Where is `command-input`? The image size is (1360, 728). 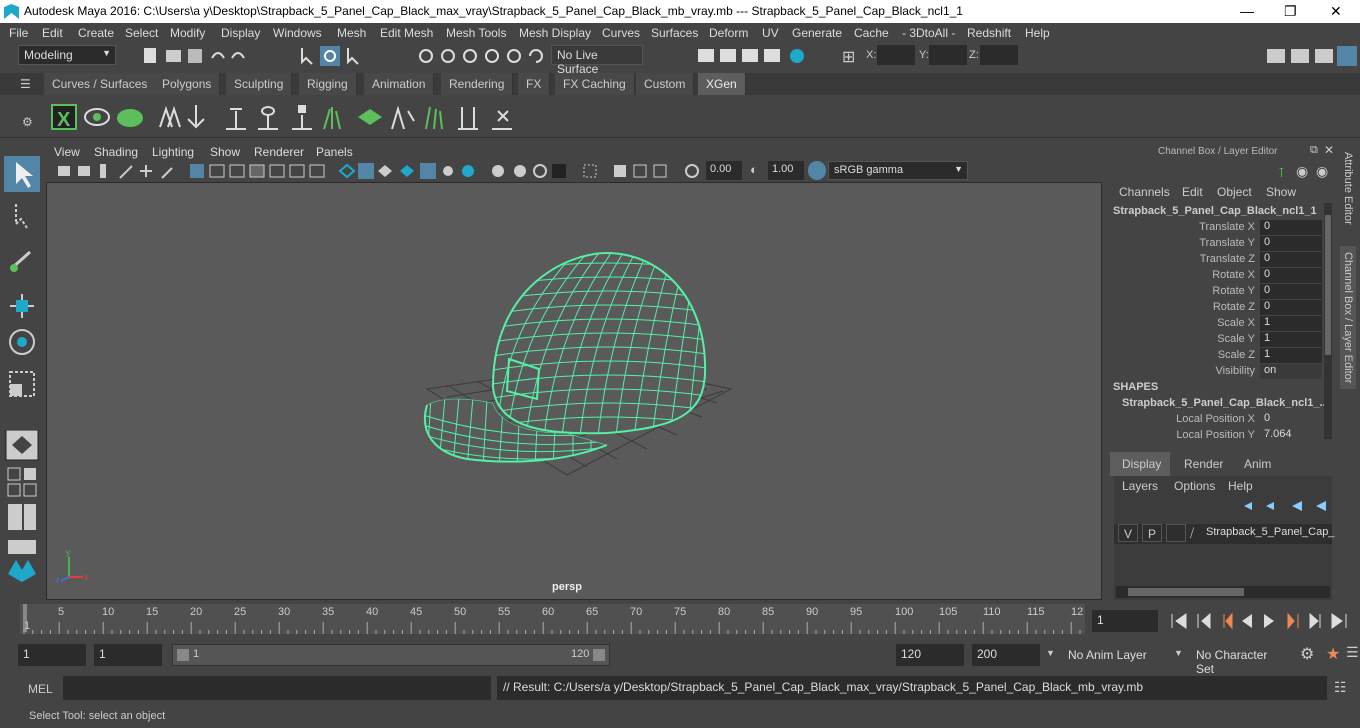 command-input is located at coordinates (277, 688).